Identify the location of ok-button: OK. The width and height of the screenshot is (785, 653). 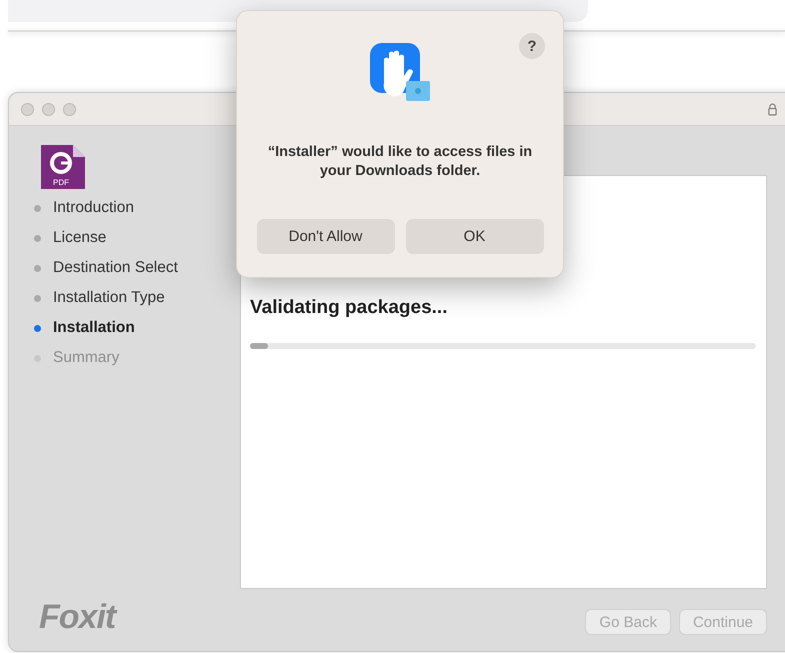
(475, 236).